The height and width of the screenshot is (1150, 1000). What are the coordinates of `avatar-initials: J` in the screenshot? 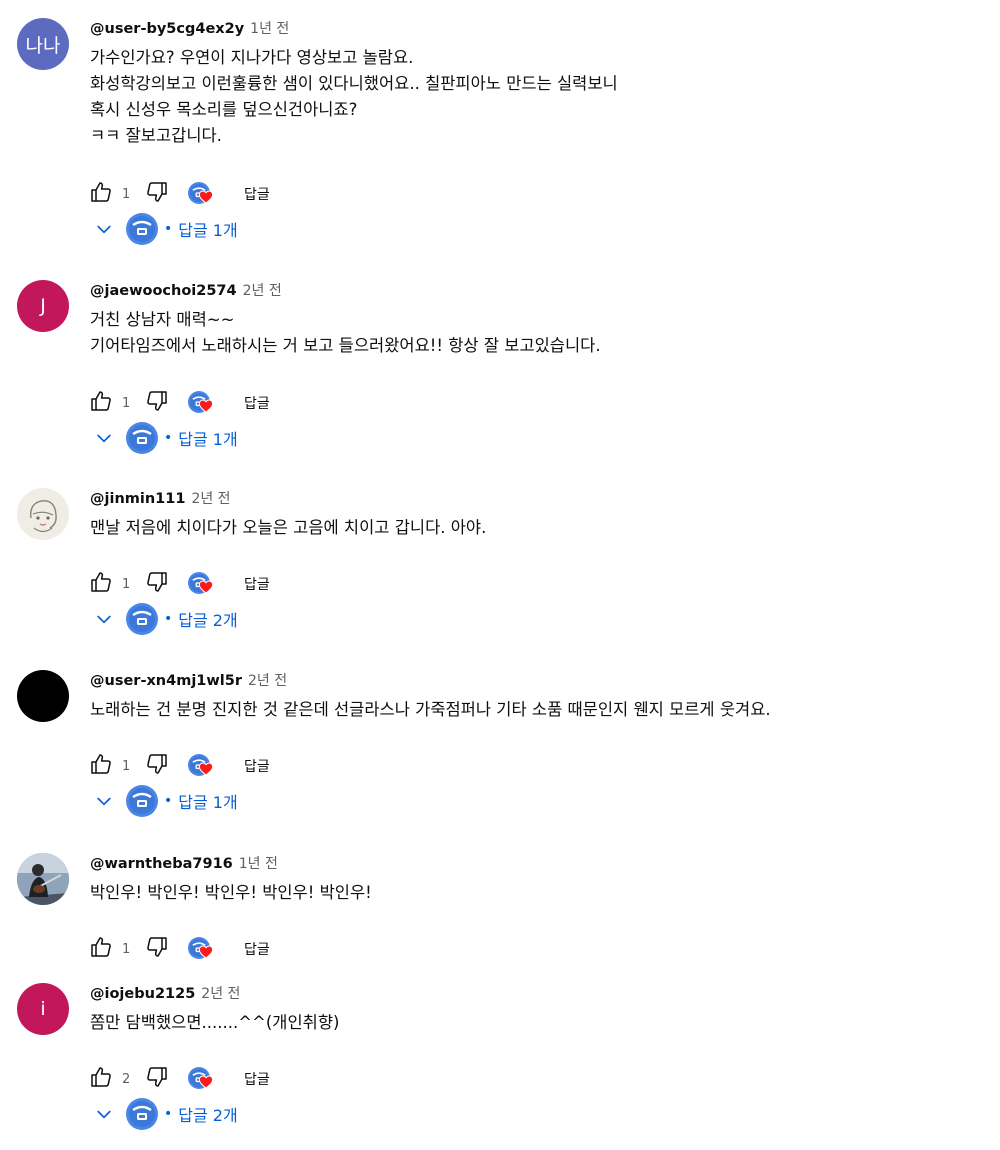 It's located at (43, 306).